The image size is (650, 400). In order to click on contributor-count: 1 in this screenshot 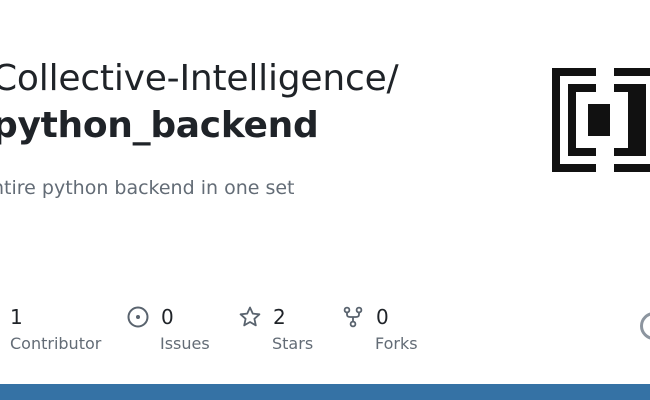, I will do `click(16, 317)`.